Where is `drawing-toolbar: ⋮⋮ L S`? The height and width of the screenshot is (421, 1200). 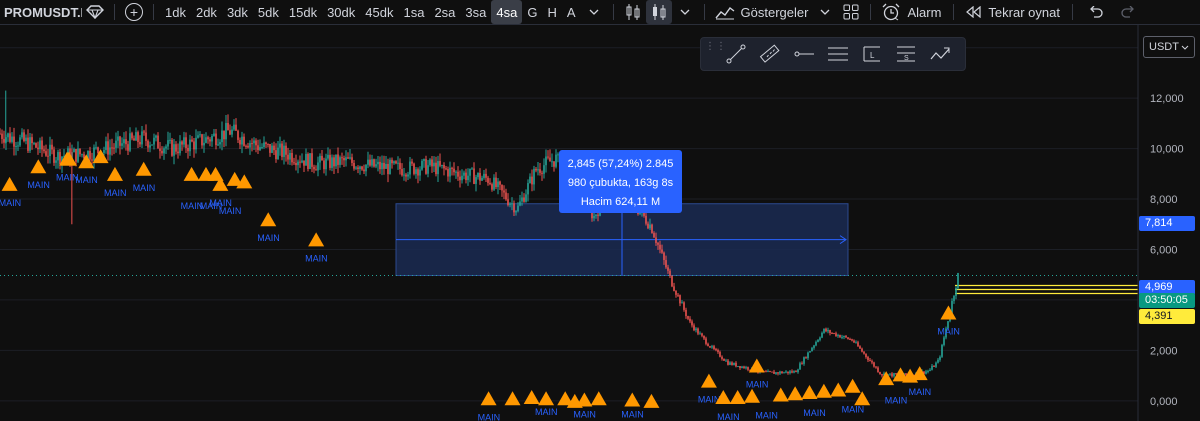 drawing-toolbar: ⋮⋮ L S is located at coordinates (833, 54).